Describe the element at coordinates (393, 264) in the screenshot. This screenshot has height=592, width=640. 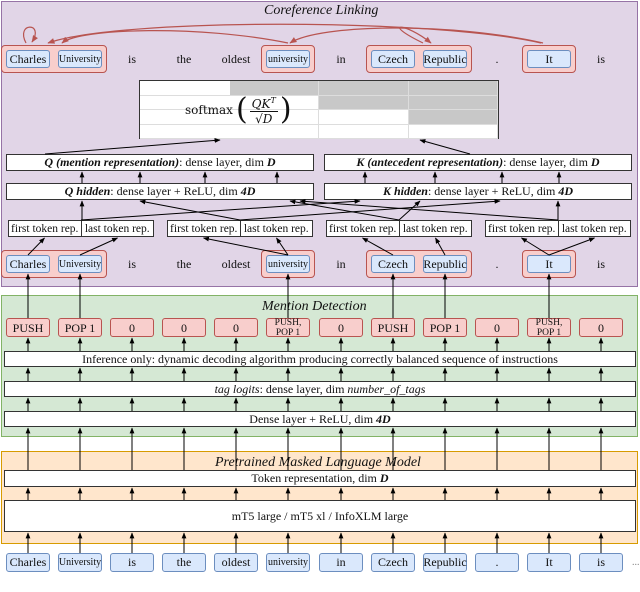
I see `mid-mention-token: Czech` at that location.